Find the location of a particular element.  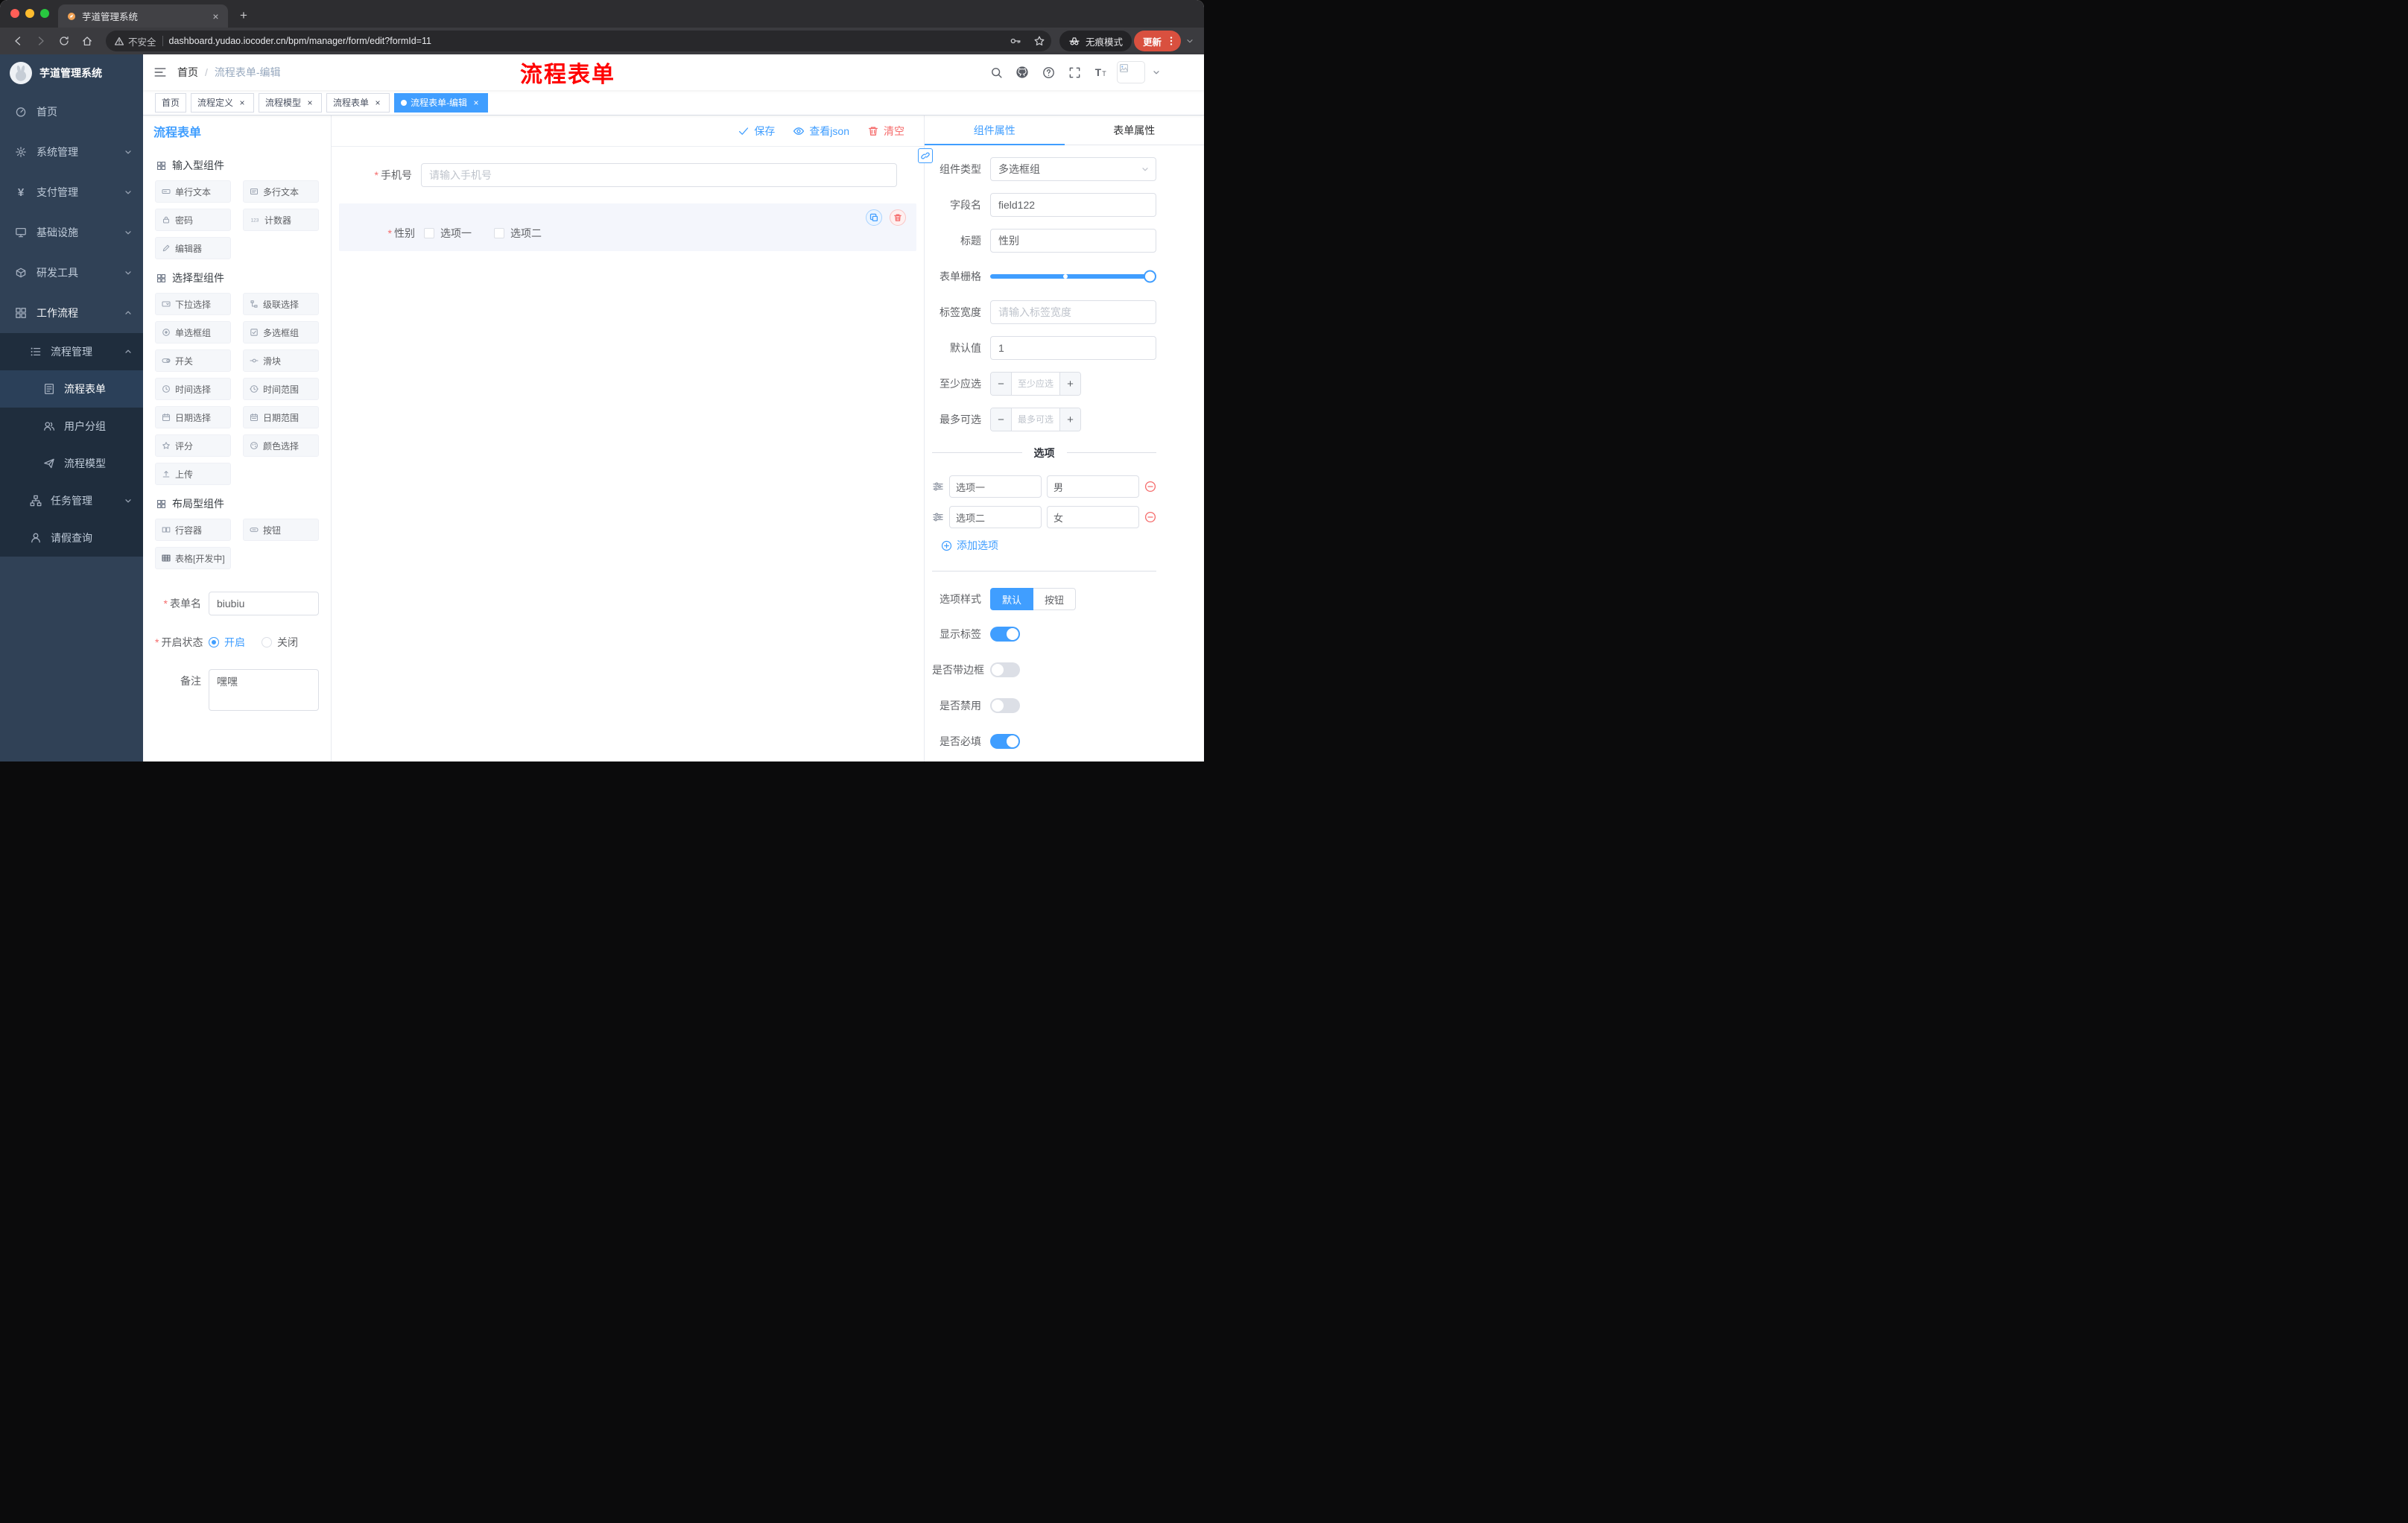

copy-component-button is located at coordinates (874, 218).